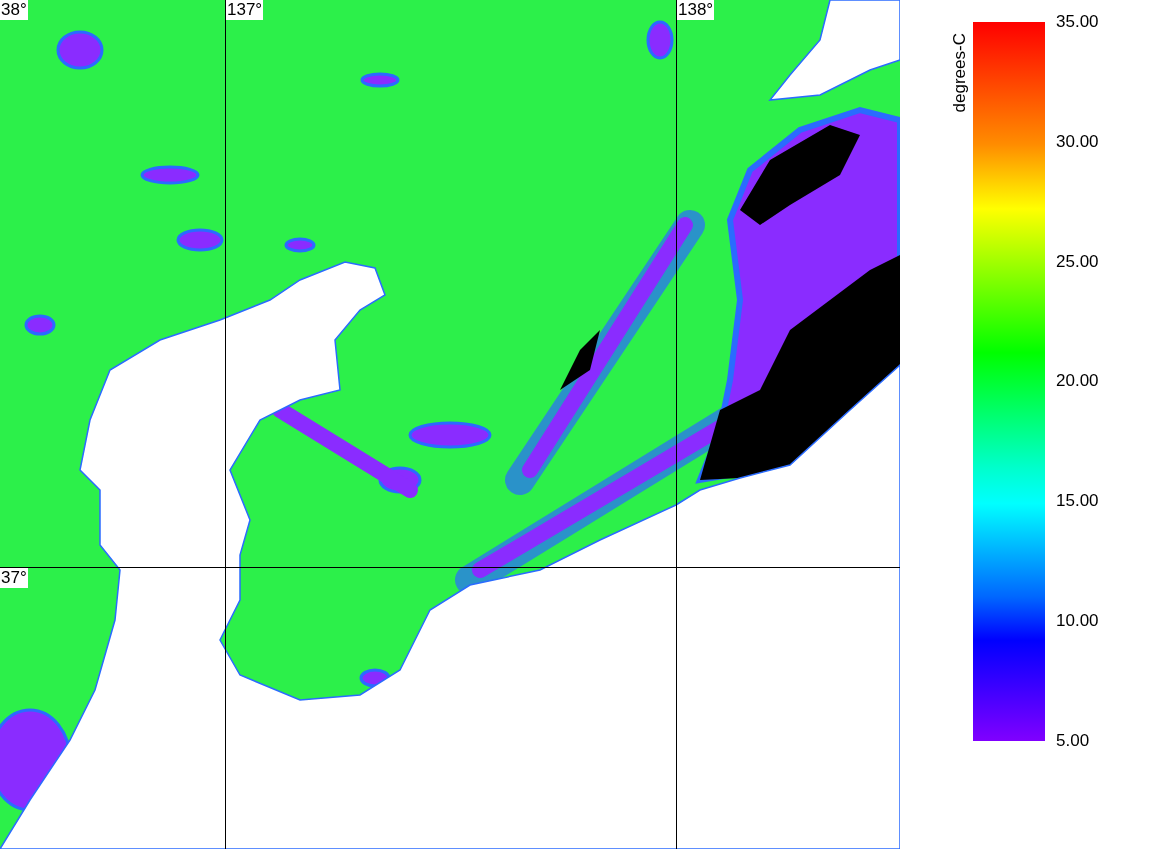 The image size is (1166, 849). I want to click on scale-tick-label: 10.00, so click(1077, 621).